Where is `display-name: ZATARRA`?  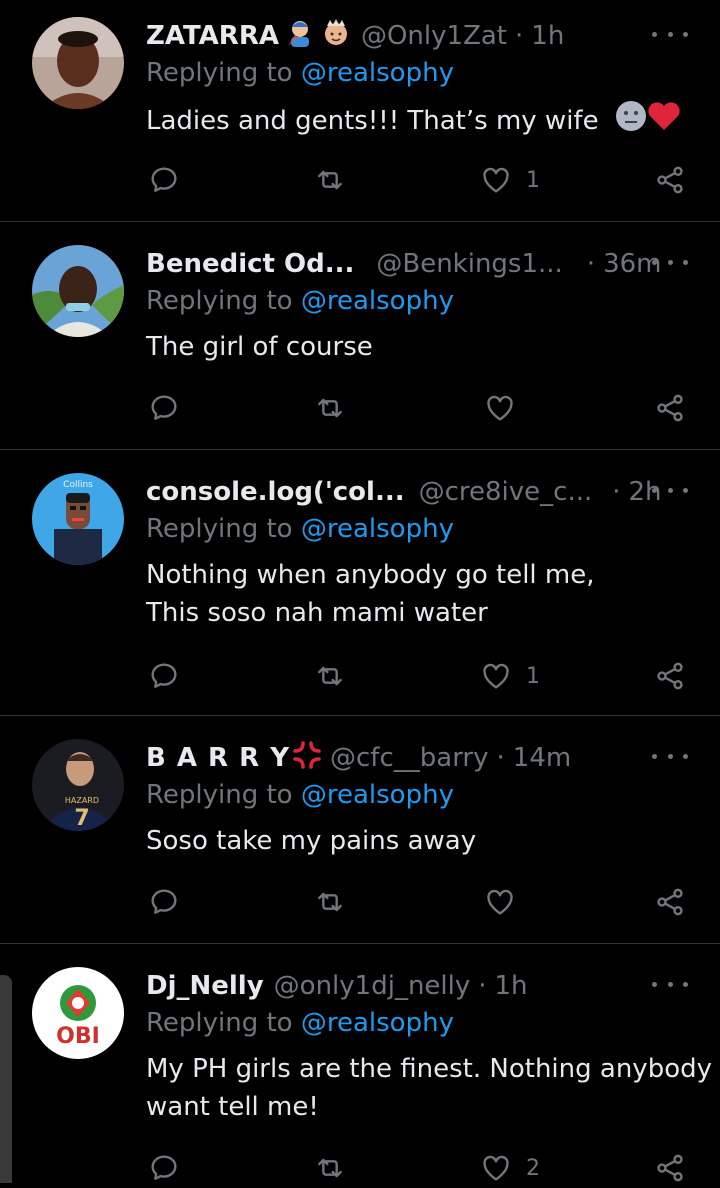
display-name: ZATARRA is located at coordinates (212, 36).